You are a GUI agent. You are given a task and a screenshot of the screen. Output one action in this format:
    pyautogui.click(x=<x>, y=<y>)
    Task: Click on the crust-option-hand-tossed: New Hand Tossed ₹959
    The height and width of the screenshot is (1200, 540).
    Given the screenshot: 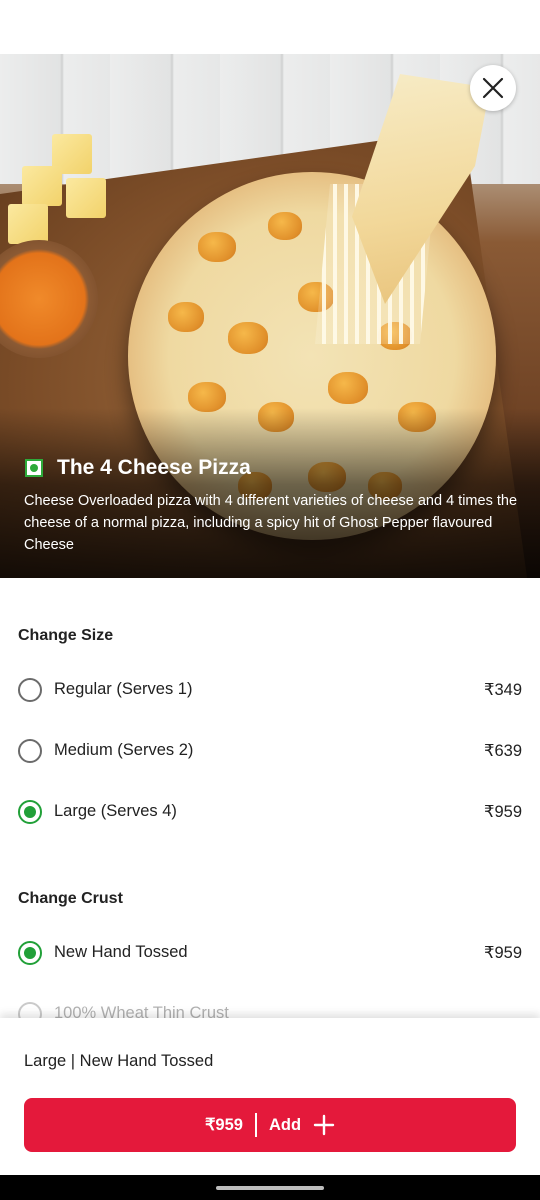 What is the action you would take?
    pyautogui.click(x=270, y=953)
    